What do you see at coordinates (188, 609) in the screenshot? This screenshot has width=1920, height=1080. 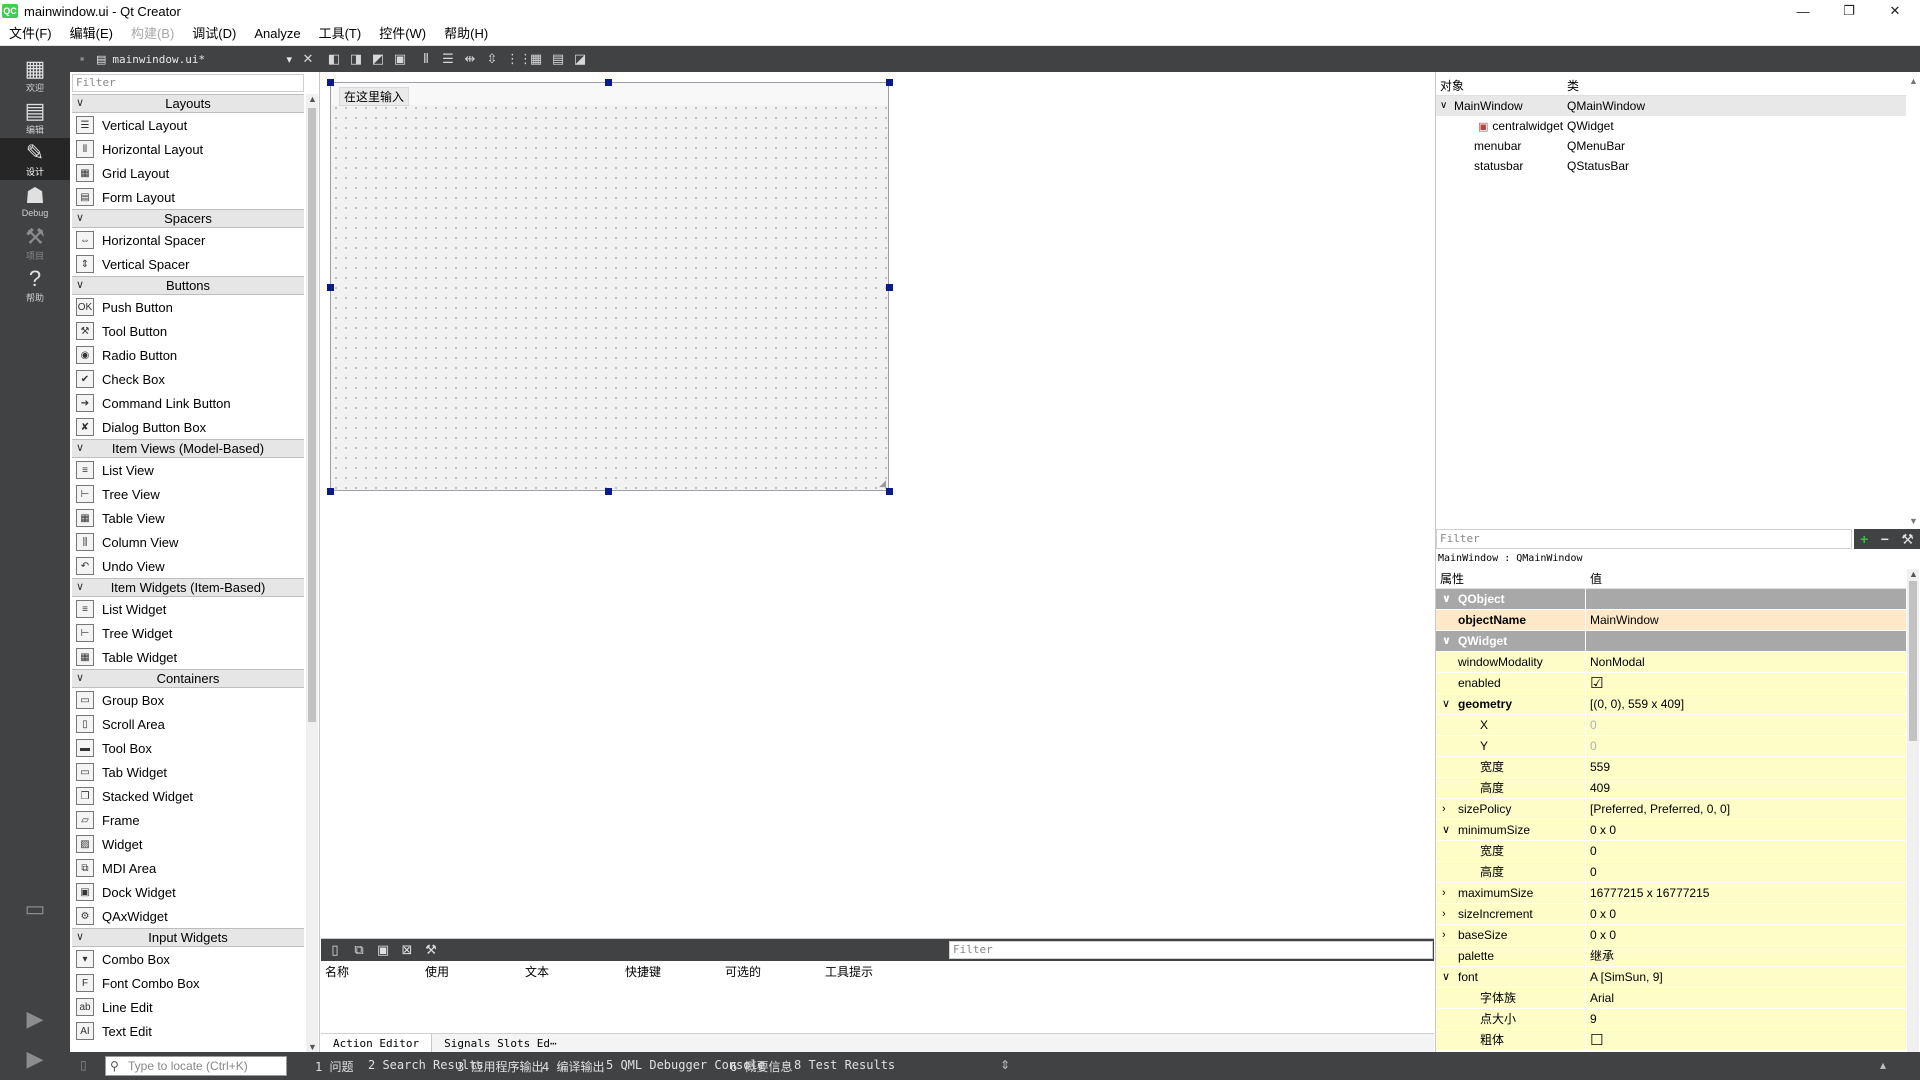 I see `widget-item: ≡ List Widget` at bounding box center [188, 609].